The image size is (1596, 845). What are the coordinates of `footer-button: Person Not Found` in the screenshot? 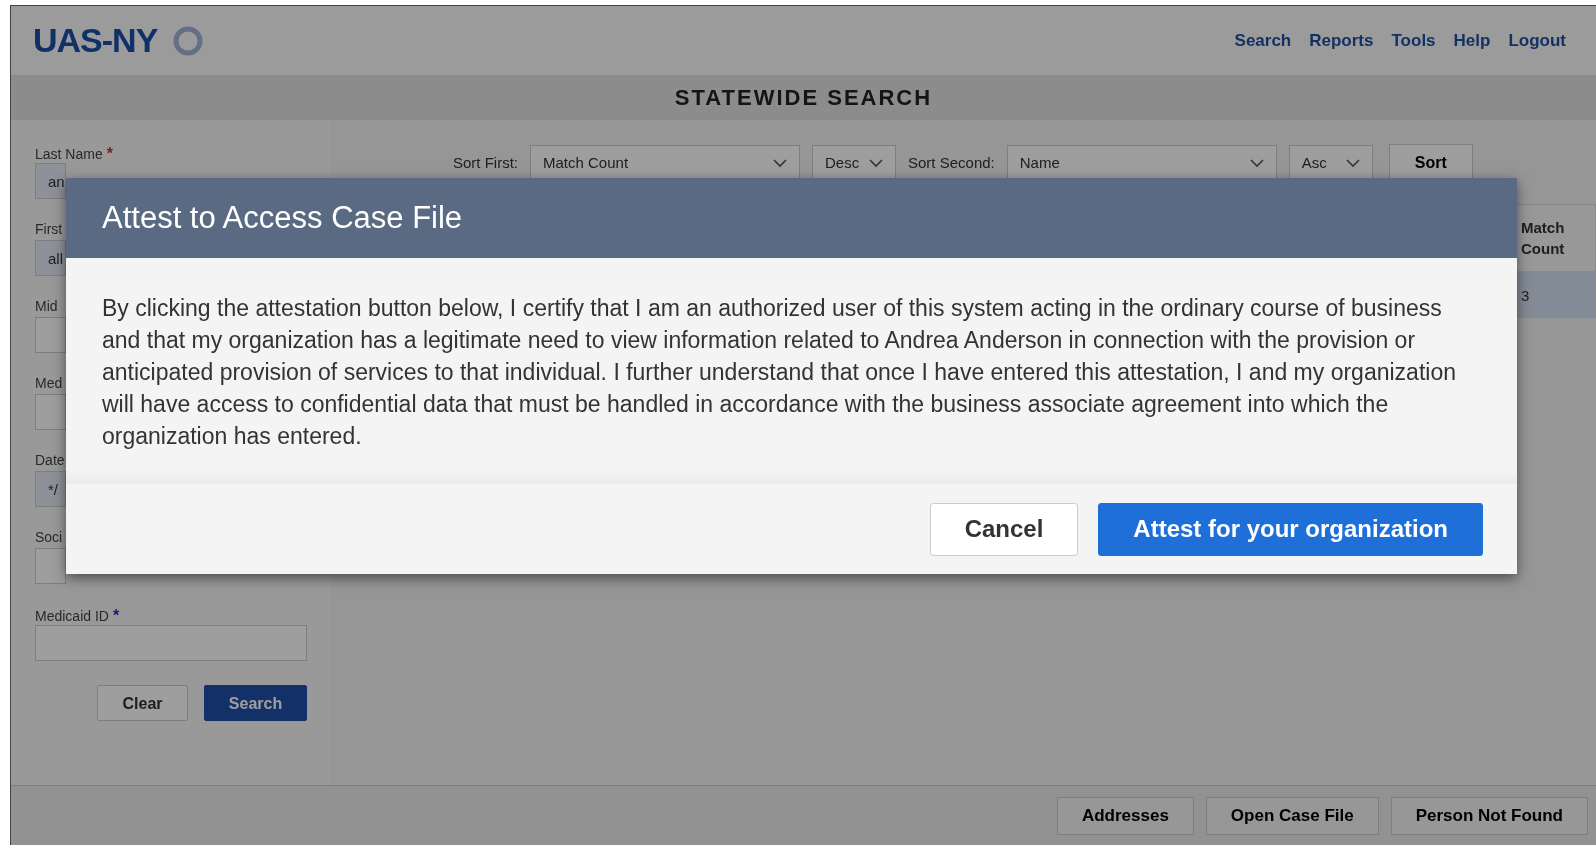 It's located at (1489, 815).